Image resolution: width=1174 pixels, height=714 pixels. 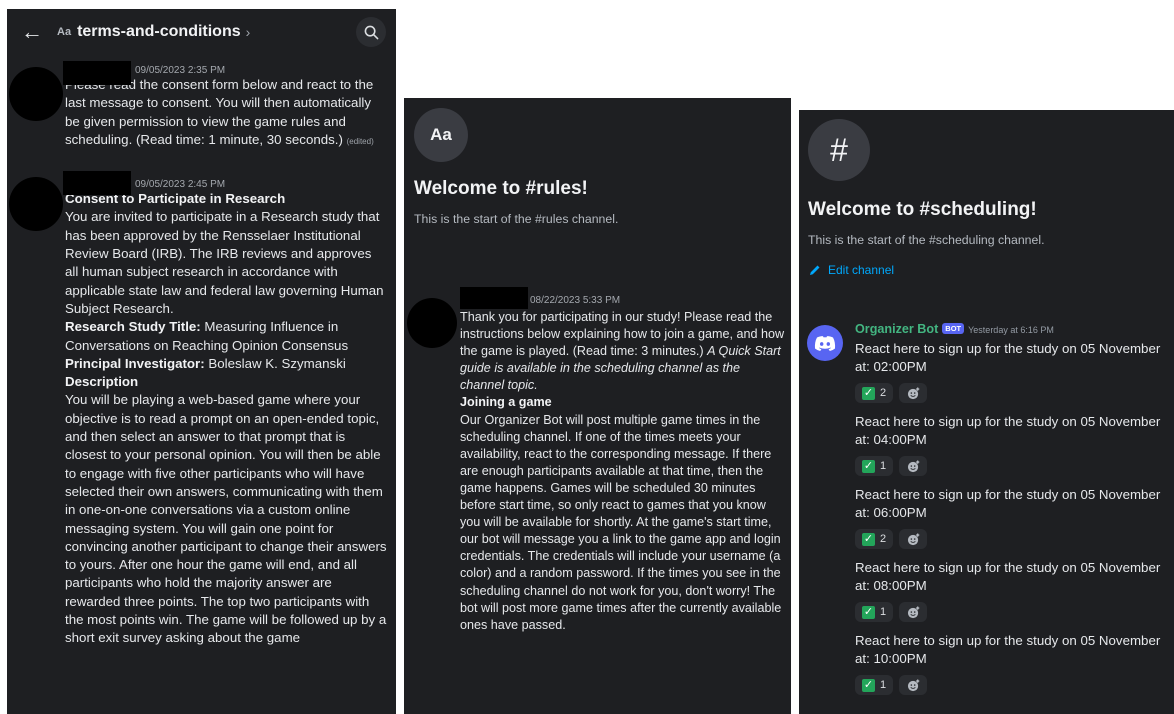 I want to click on search-button, so click(x=371, y=32).